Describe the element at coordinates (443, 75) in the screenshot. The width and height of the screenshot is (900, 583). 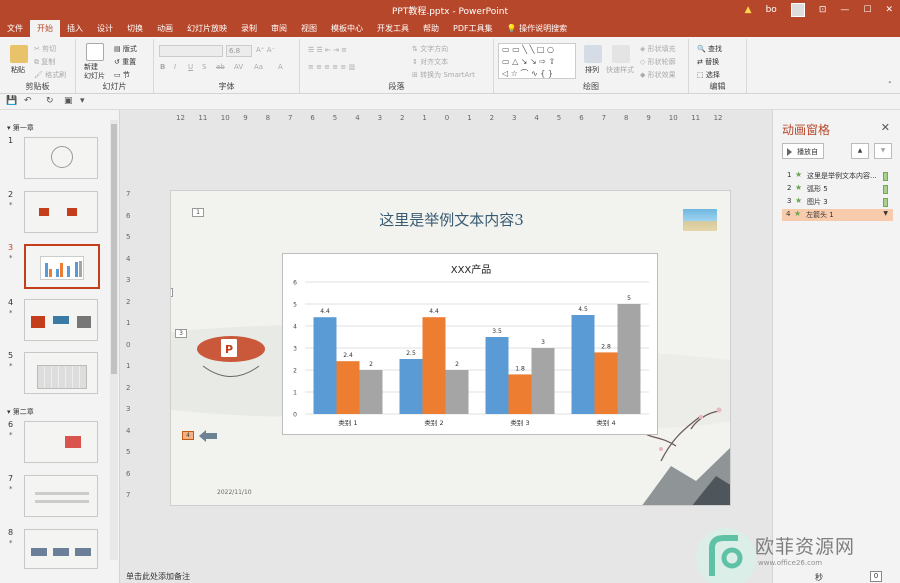
I see `smartart-button: ⊞ 转换为 SmartArt` at that location.